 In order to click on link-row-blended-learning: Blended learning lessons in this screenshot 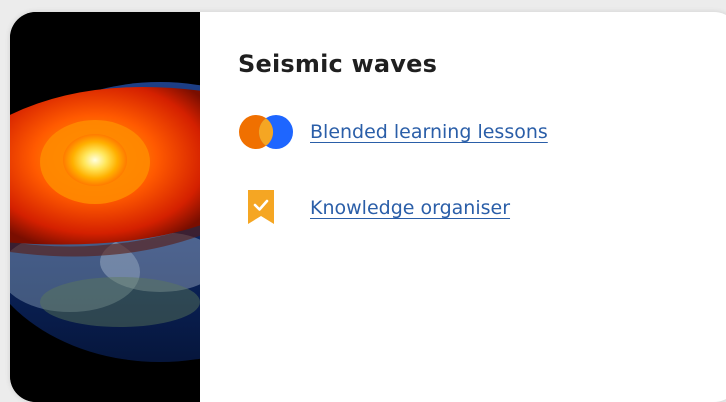, I will do `click(393, 132)`.